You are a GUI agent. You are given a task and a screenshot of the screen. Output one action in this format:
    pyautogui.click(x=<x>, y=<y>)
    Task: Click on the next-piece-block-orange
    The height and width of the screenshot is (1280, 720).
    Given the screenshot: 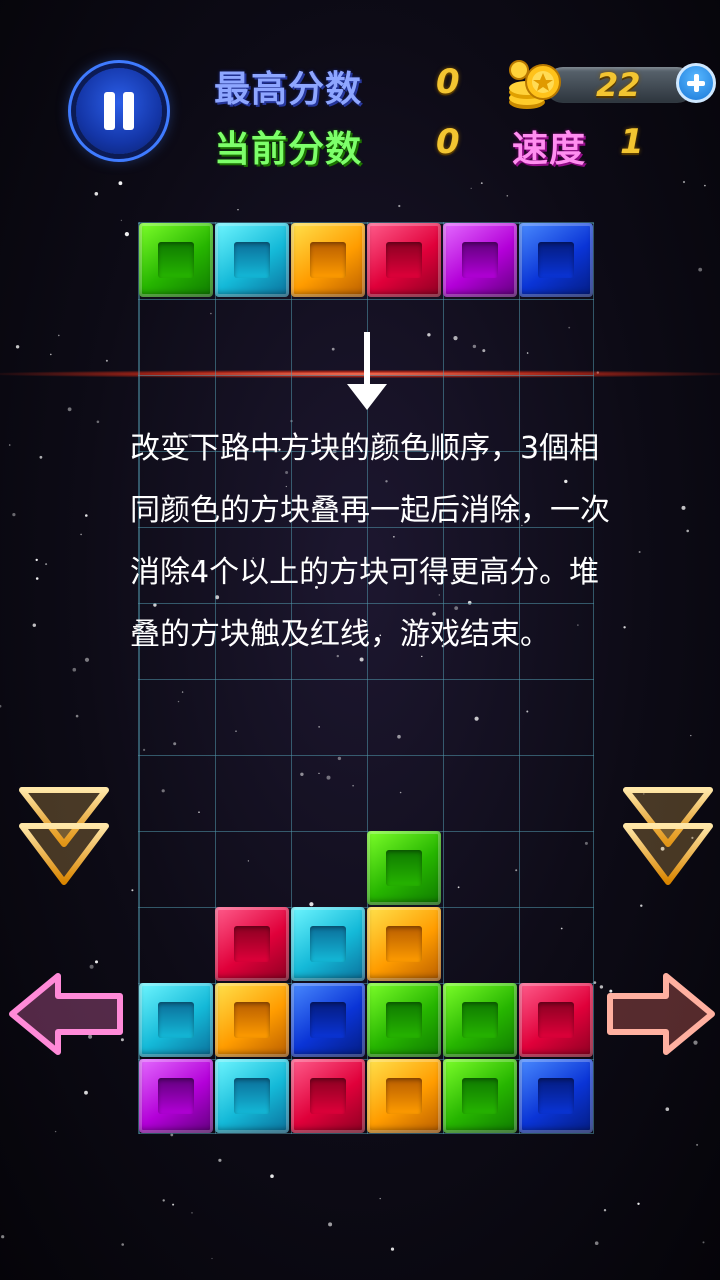 What is the action you would take?
    pyautogui.click(x=328, y=260)
    